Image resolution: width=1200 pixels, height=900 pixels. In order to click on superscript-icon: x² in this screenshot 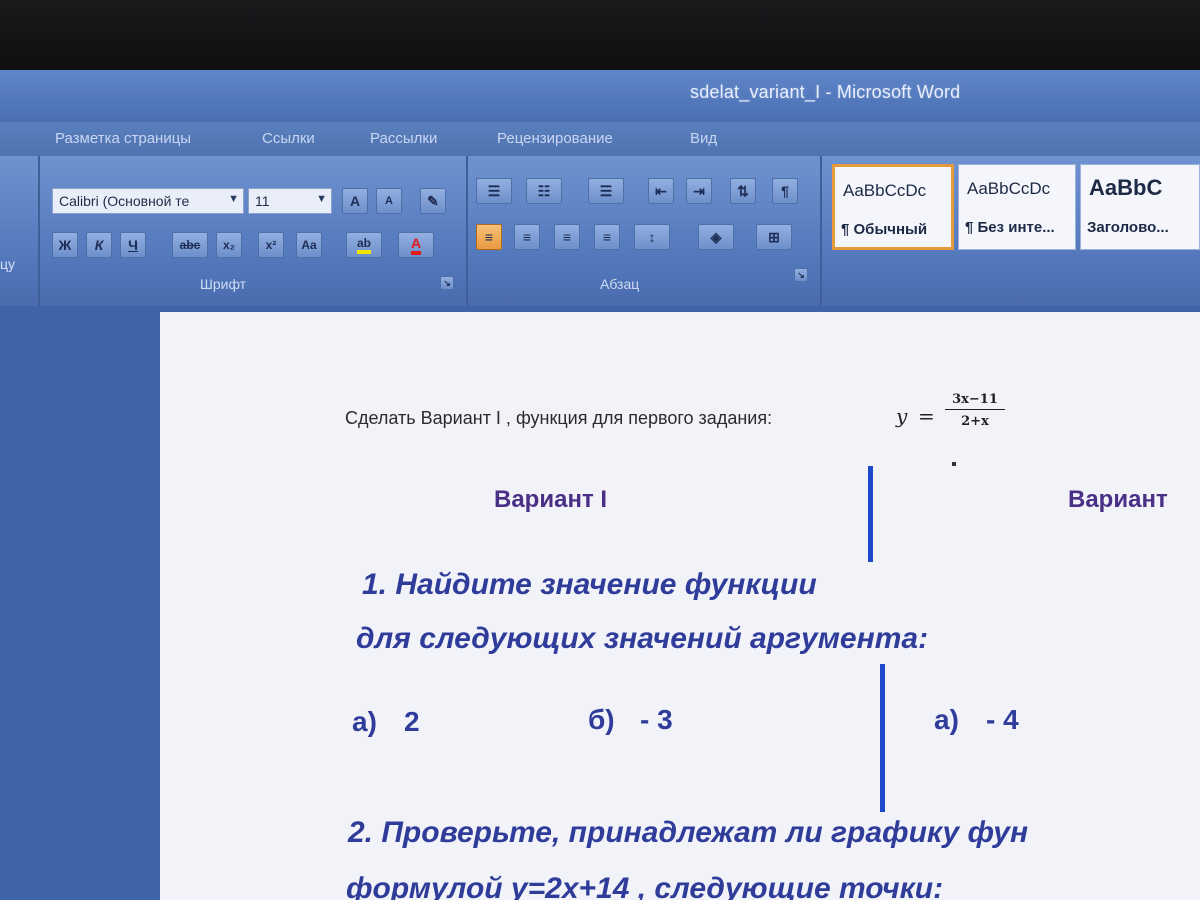, I will do `click(271, 245)`.